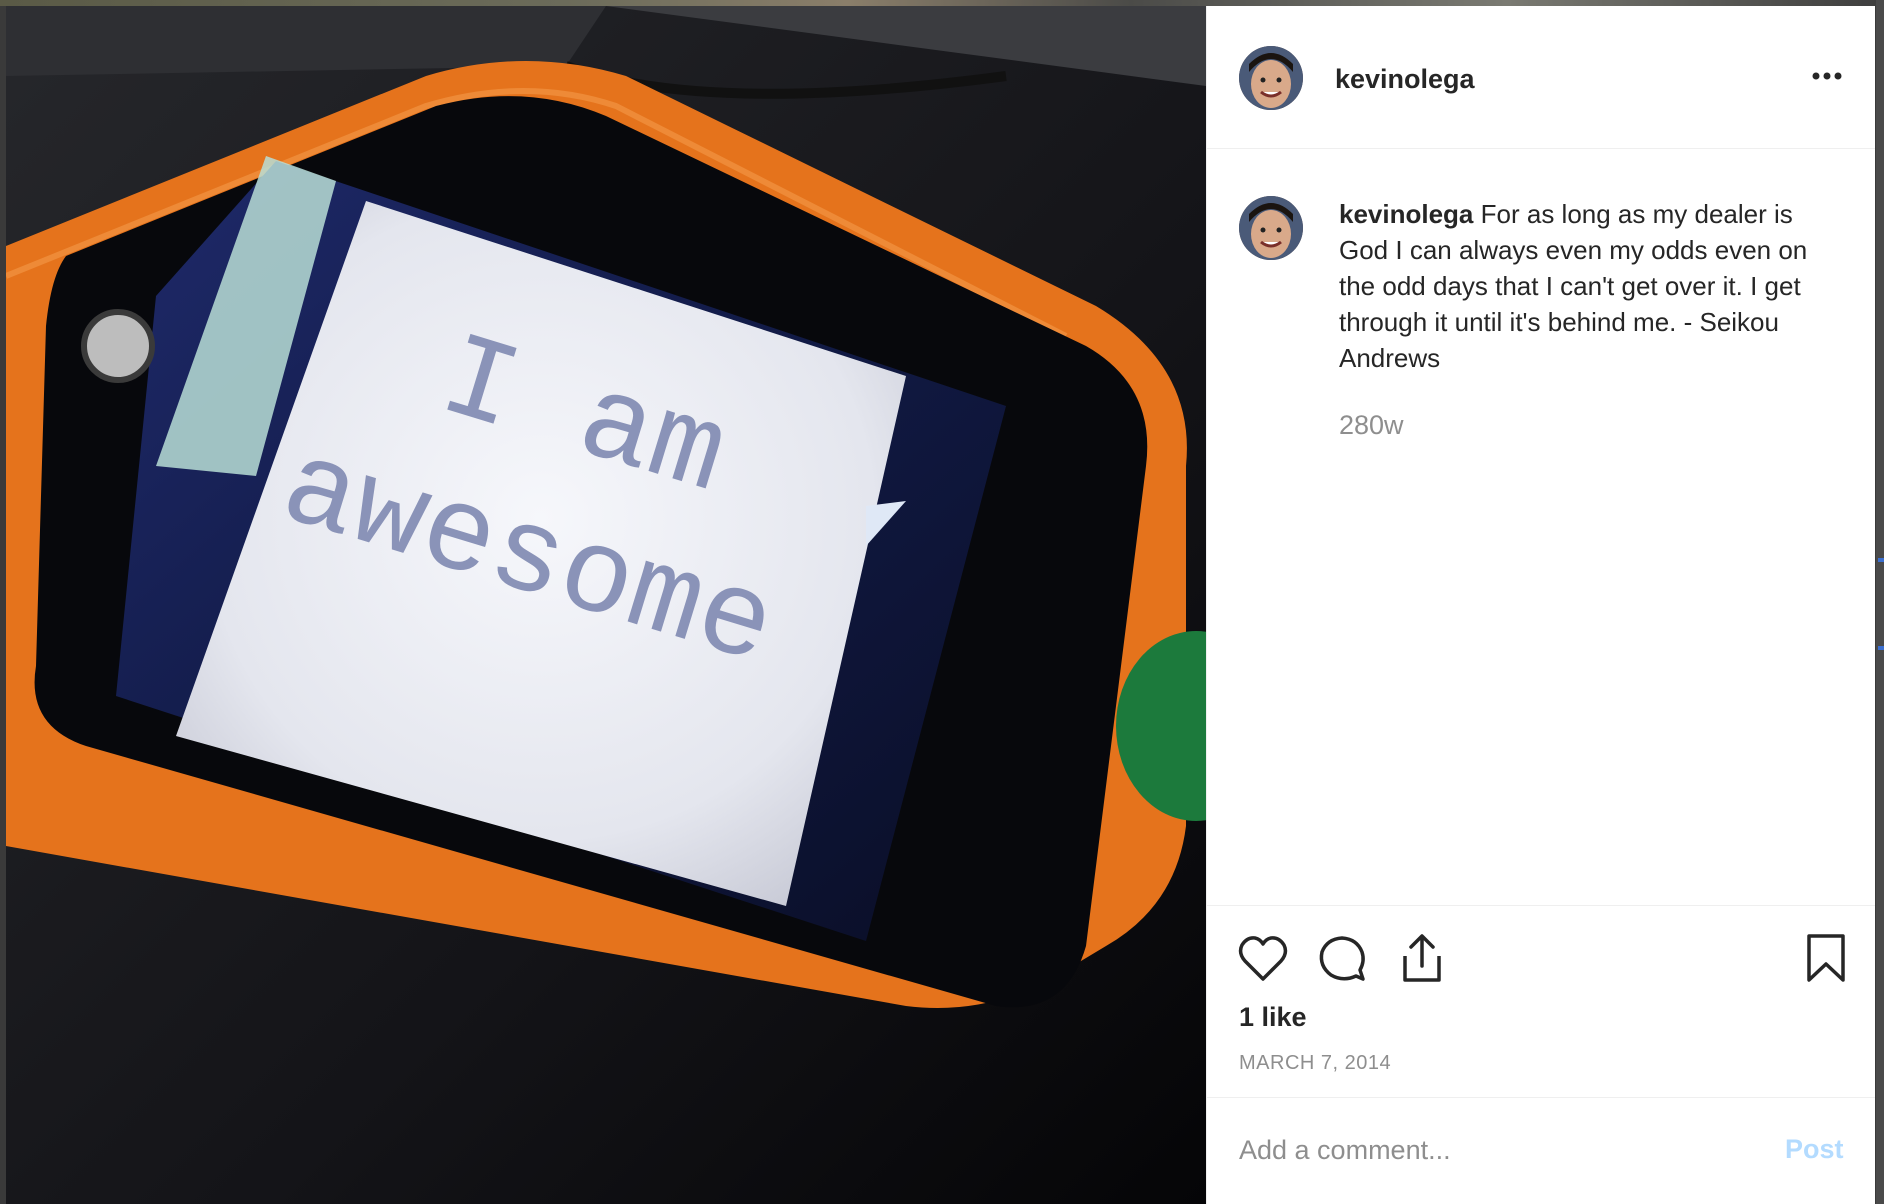  What do you see at coordinates (1814, 1149) in the screenshot?
I see `post-comment-button: Post` at bounding box center [1814, 1149].